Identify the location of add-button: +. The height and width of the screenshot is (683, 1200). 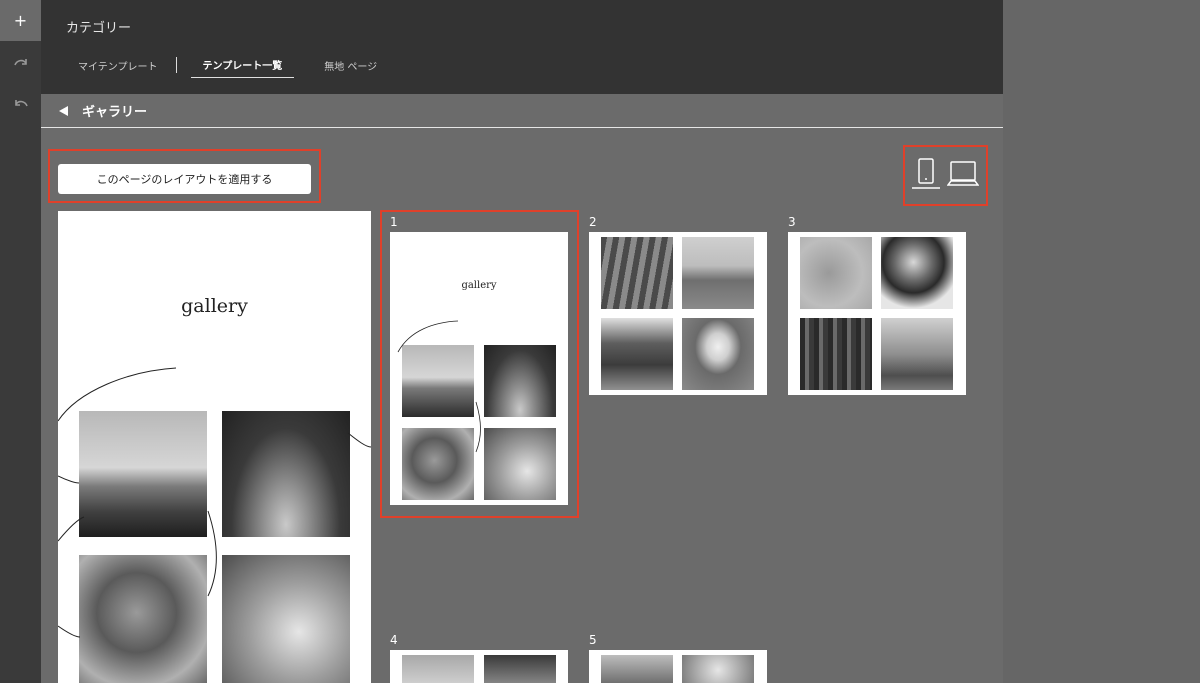
(20, 20).